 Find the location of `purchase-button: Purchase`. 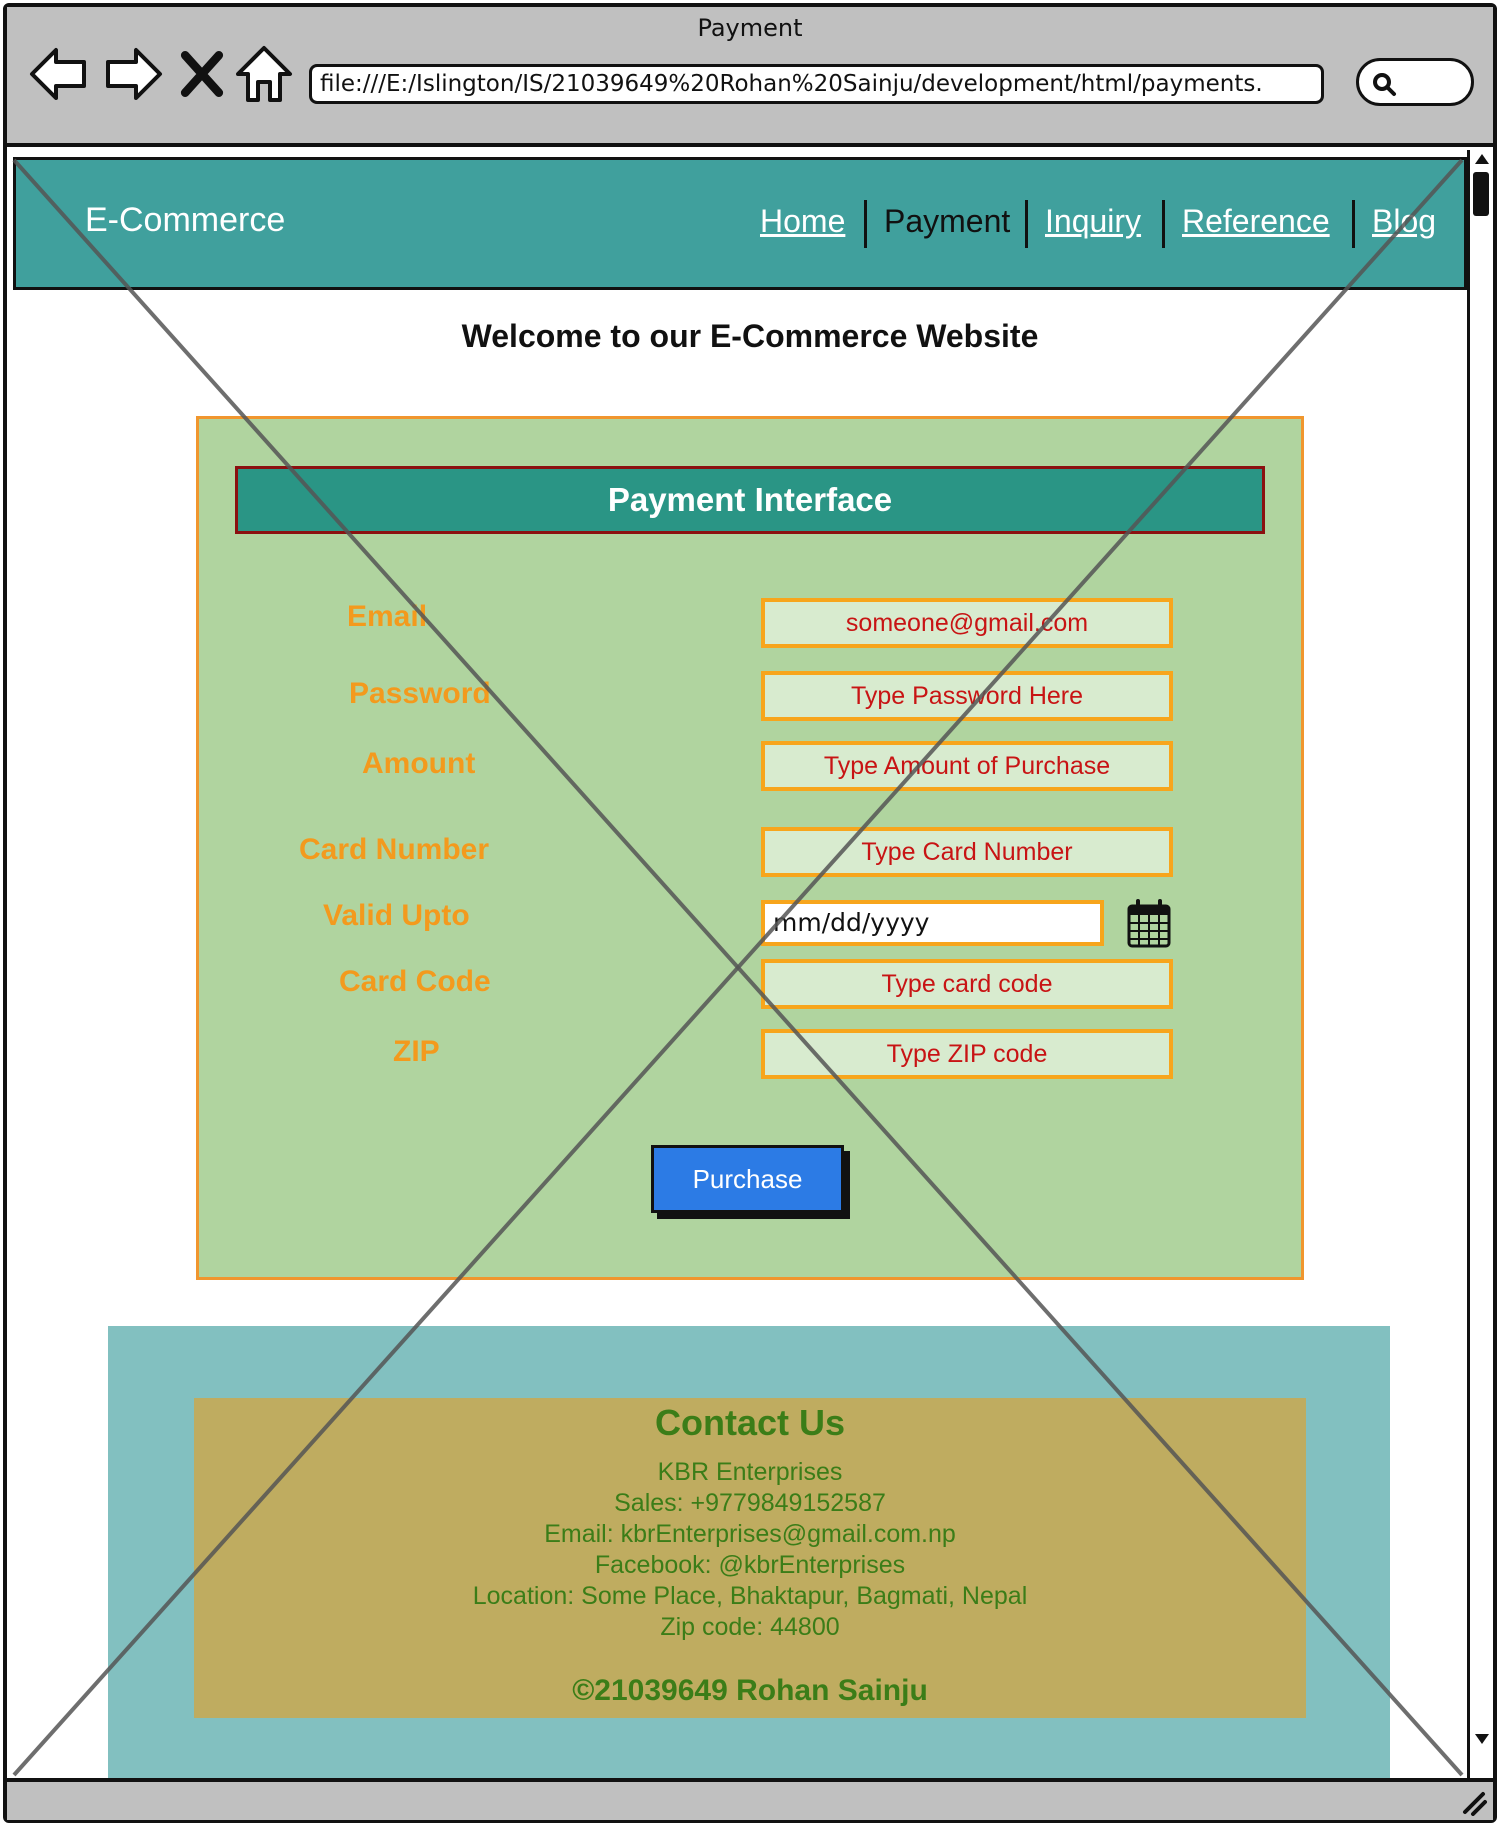

purchase-button: Purchase is located at coordinates (747, 1179).